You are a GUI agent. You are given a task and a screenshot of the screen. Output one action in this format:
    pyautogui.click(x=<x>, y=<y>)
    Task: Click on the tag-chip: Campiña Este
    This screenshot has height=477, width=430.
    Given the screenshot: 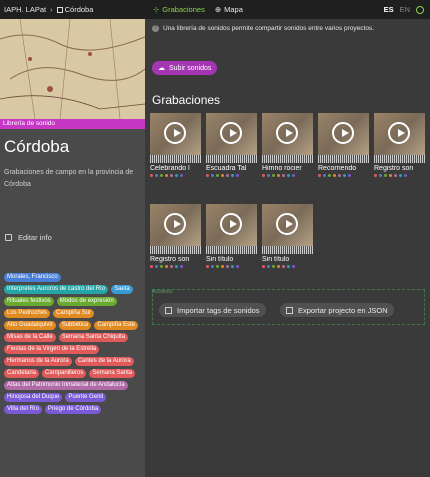 What is the action you would take?
    pyautogui.click(x=116, y=325)
    